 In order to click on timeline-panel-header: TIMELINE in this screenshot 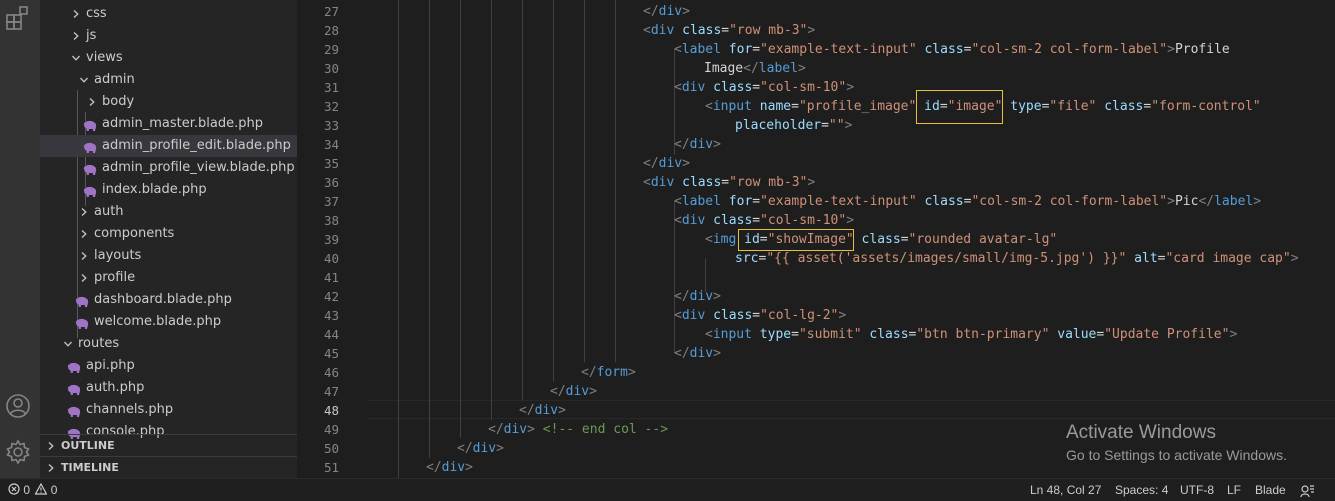, I will do `click(168, 467)`.